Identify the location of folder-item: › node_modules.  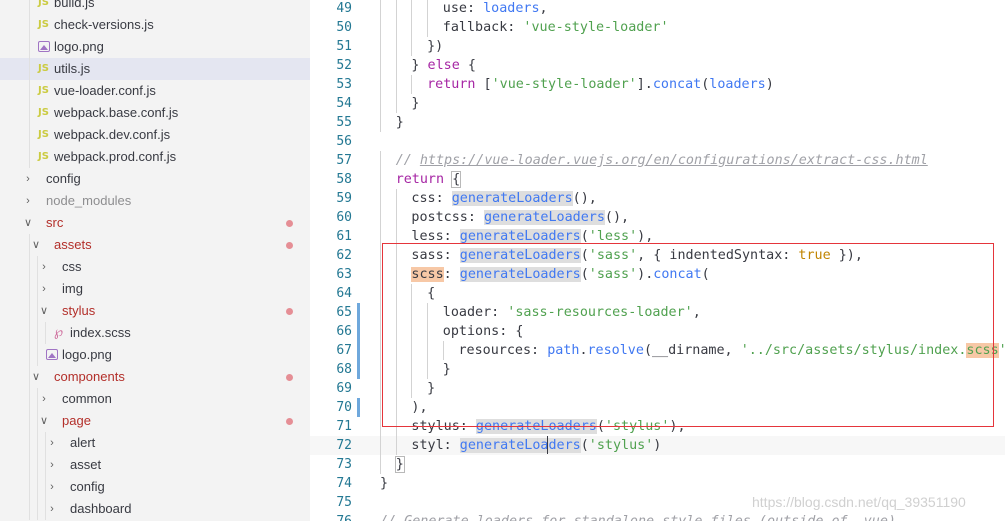
(155, 201).